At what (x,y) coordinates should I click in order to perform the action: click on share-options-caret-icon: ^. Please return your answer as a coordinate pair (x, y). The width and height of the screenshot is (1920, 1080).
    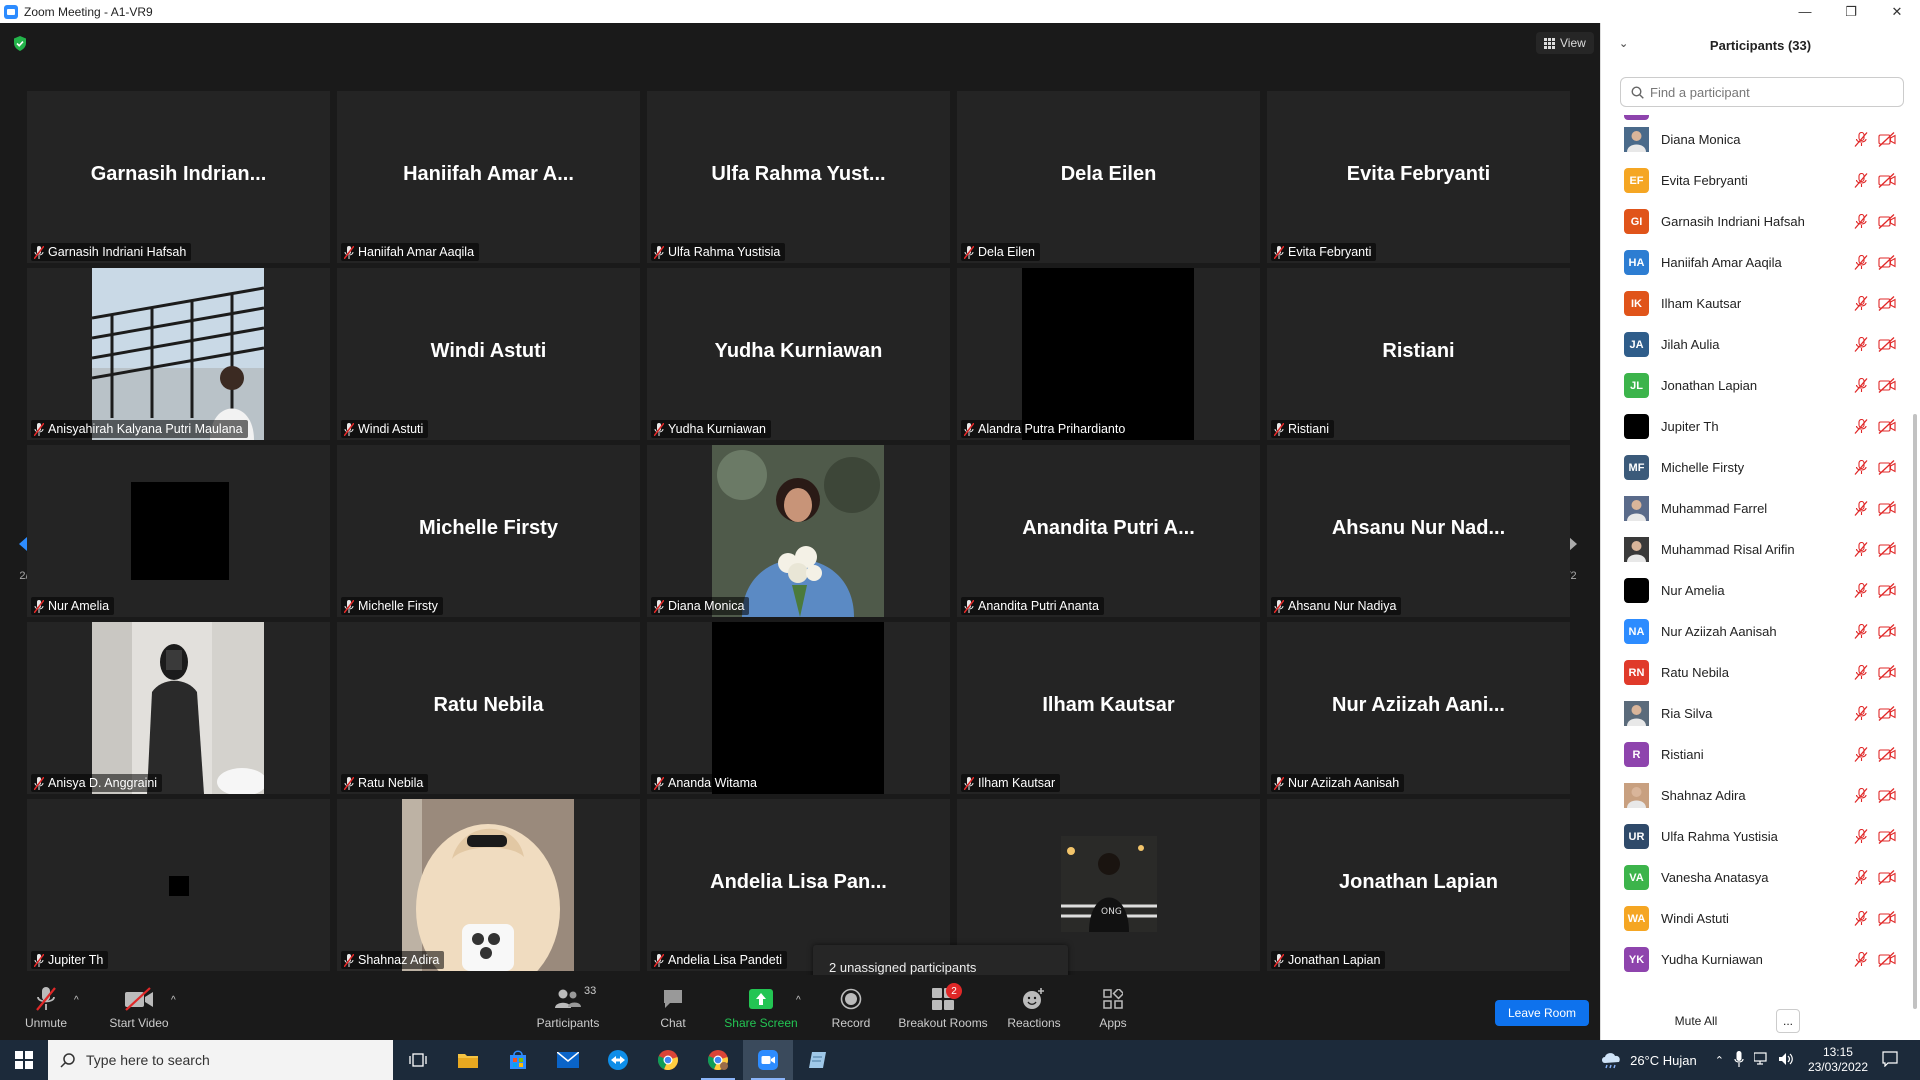
    Looking at the image, I should click on (798, 1000).